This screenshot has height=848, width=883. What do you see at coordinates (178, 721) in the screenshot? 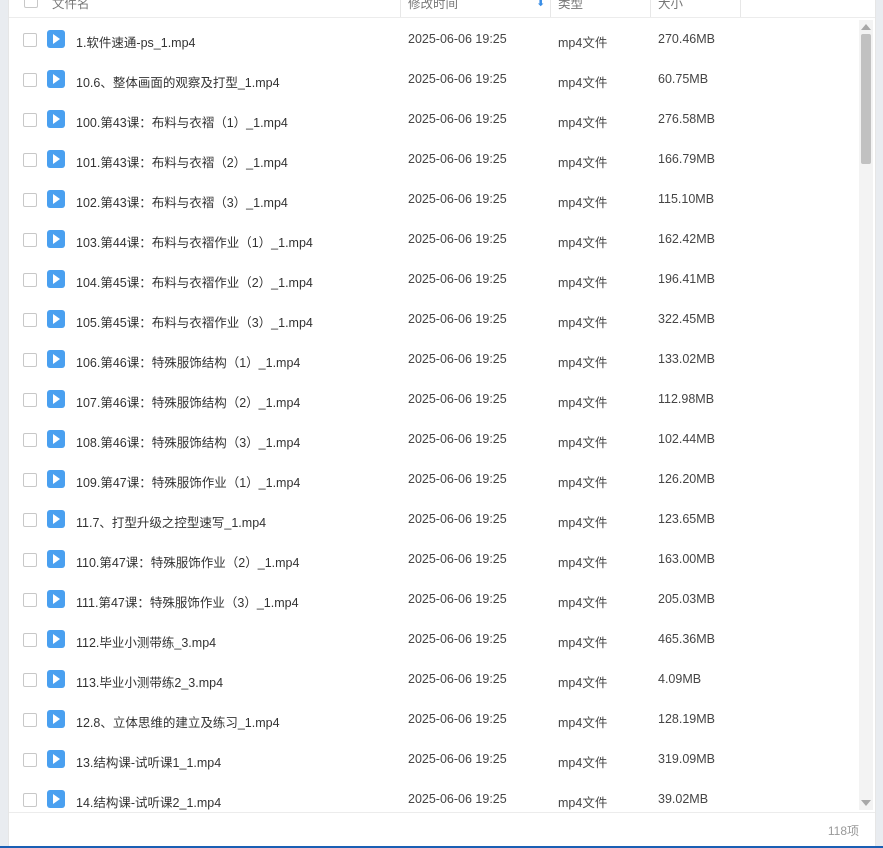
I see `file-name: 12.8、立体思维的建立及练习_1.mp4` at bounding box center [178, 721].